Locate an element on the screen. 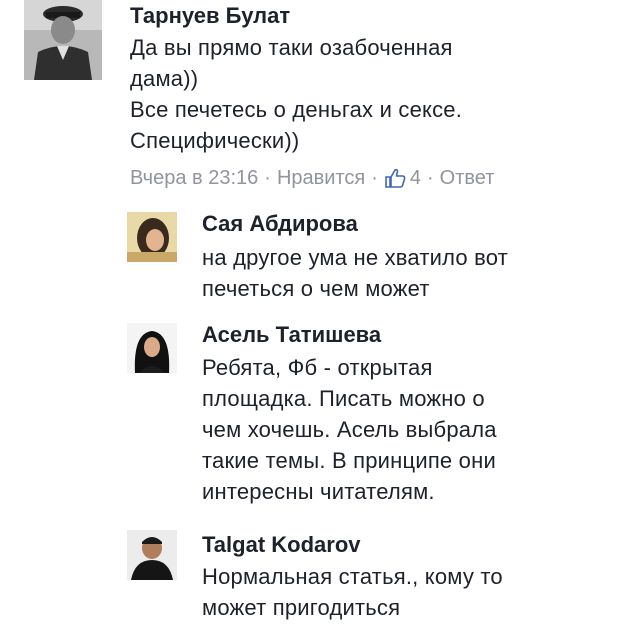 This screenshot has width=640, height=638. comment-meta: Вчера в 23:16 · Нравится · 4 · Ответ is located at coordinates (312, 178).